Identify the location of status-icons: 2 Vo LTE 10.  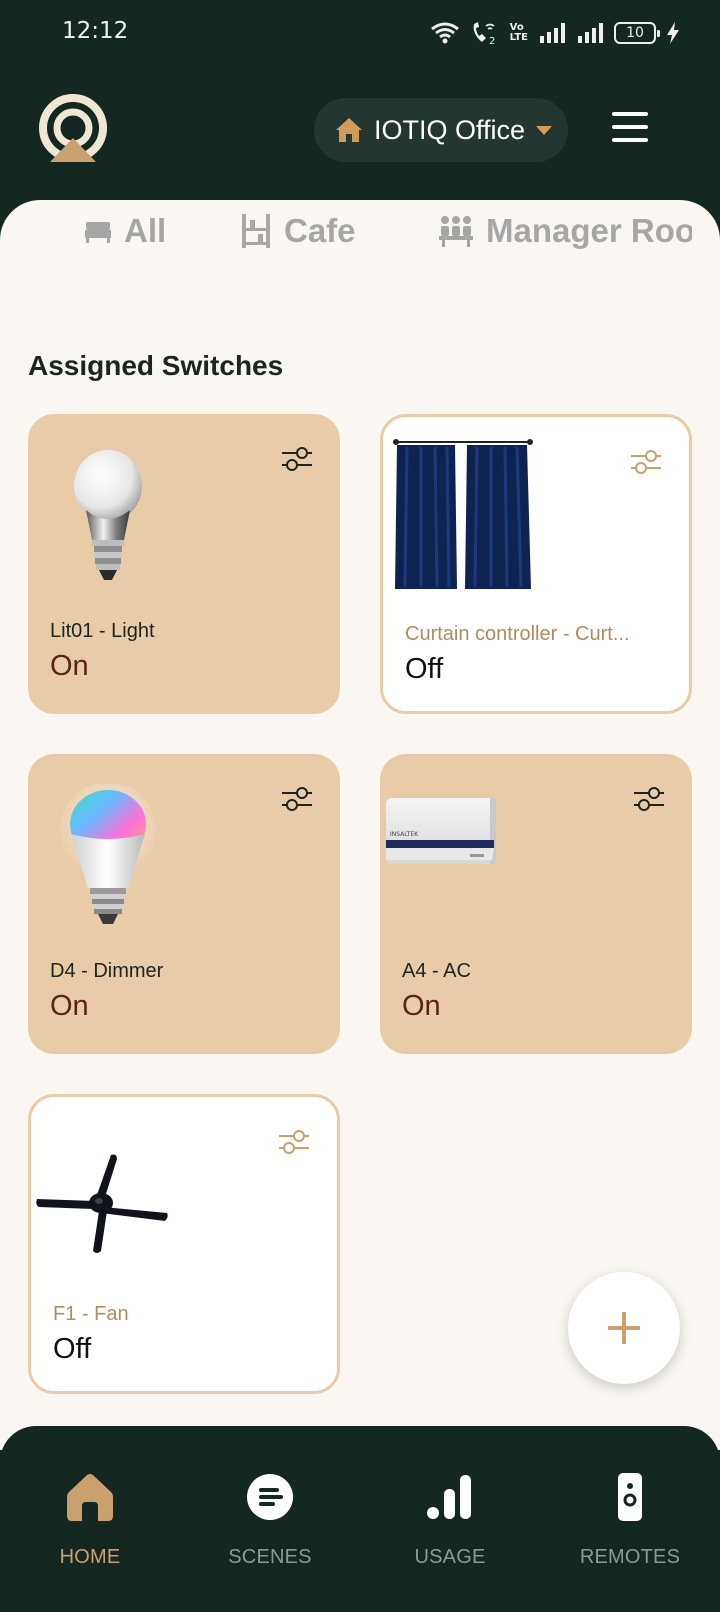
(555, 33).